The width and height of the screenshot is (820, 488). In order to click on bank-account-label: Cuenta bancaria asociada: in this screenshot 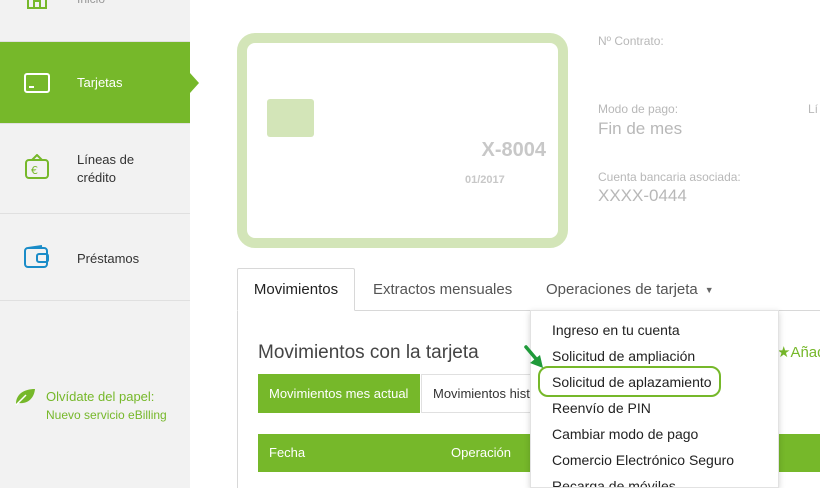, I will do `click(669, 177)`.